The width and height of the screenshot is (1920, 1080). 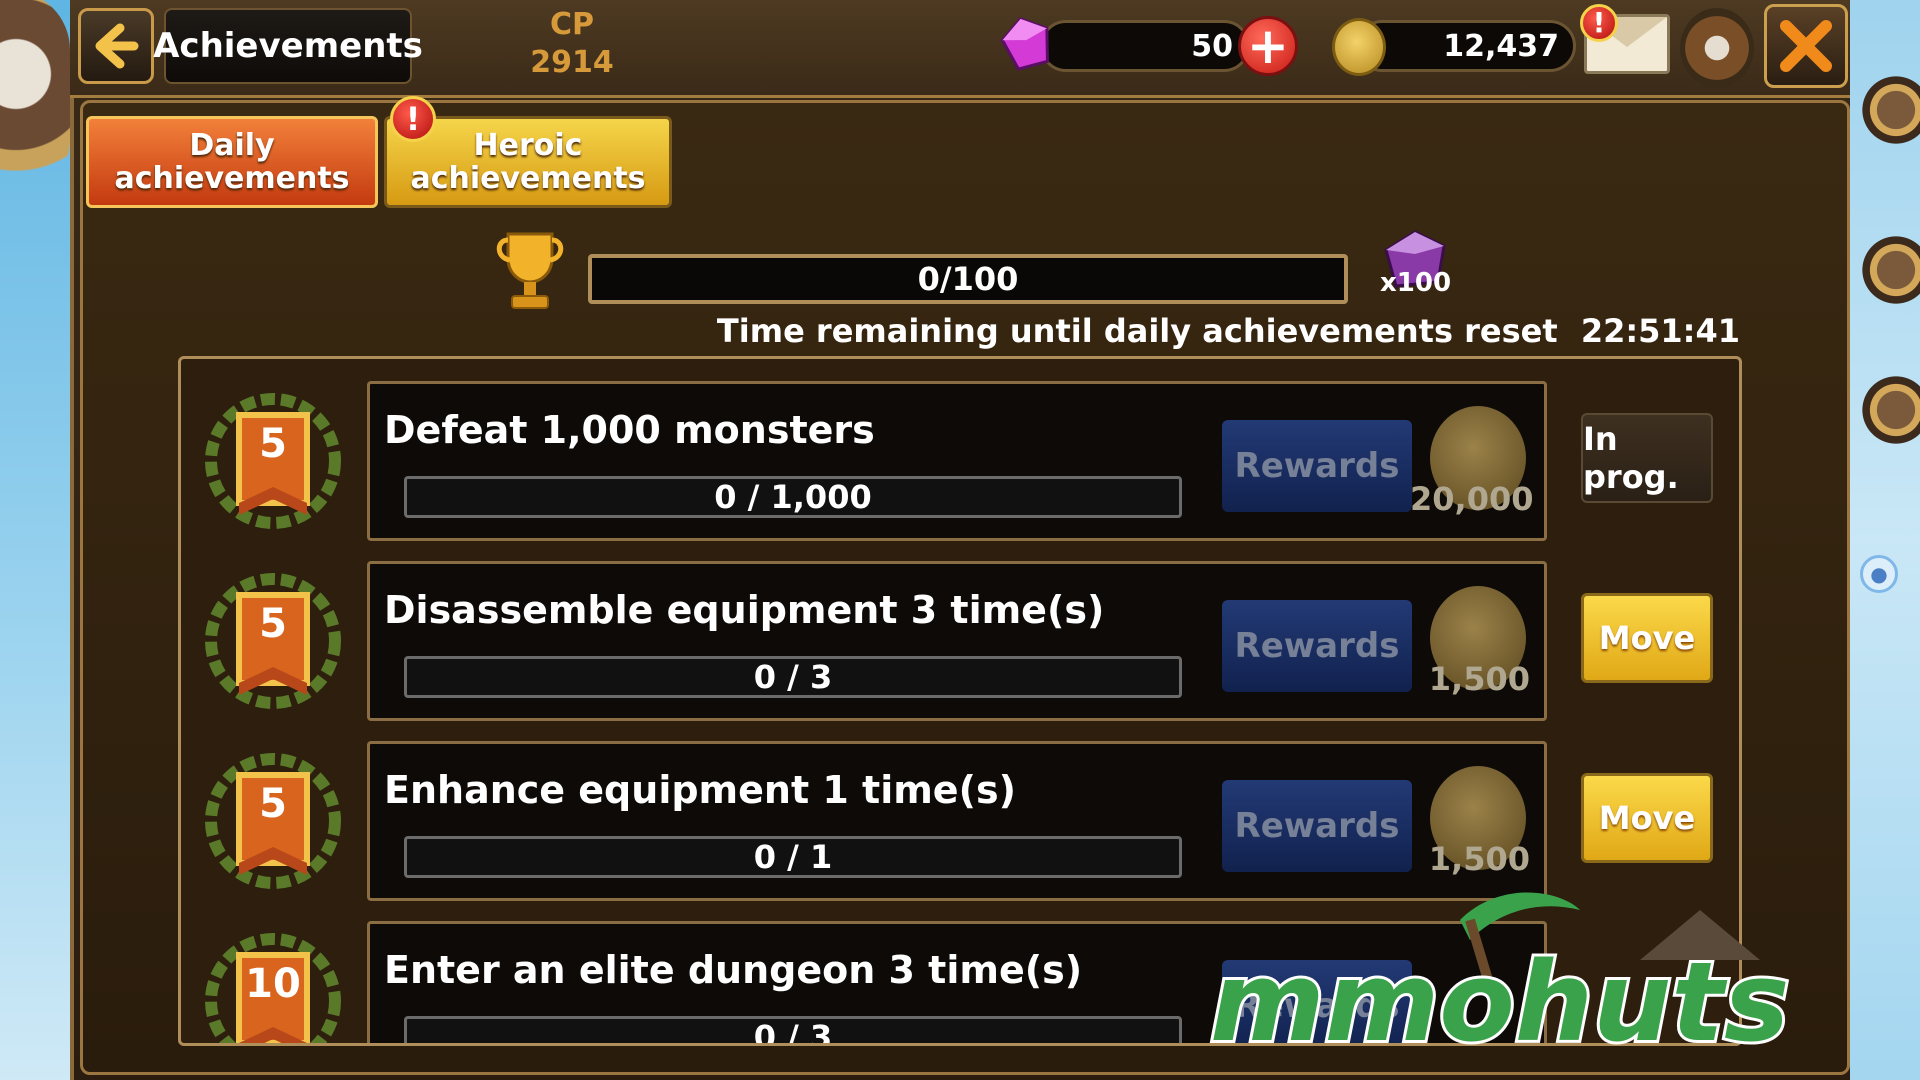 What do you see at coordinates (744, 610) in the screenshot?
I see `achievement-task: Disassemble equipment 3 time(s)` at bounding box center [744, 610].